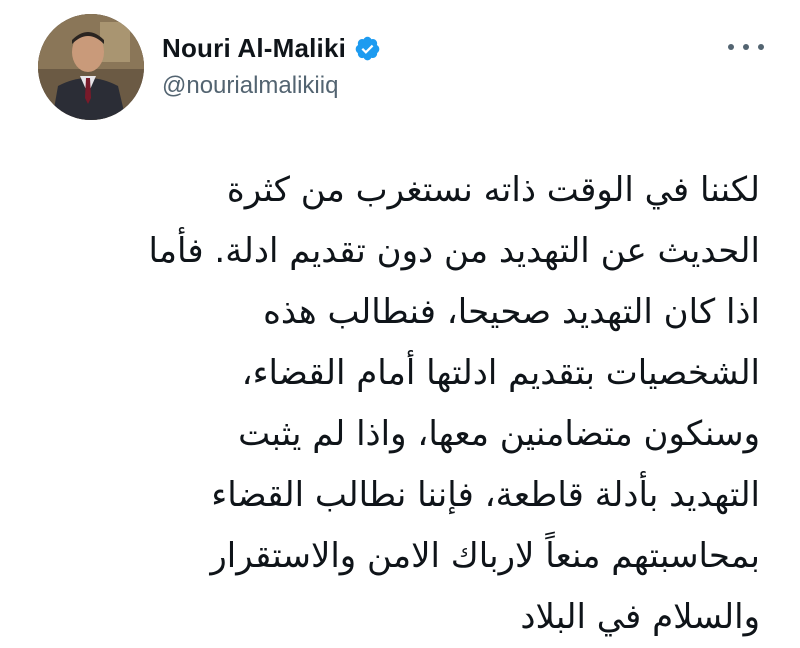  I want to click on user-handle: @nourialmalikiiq, so click(250, 86).